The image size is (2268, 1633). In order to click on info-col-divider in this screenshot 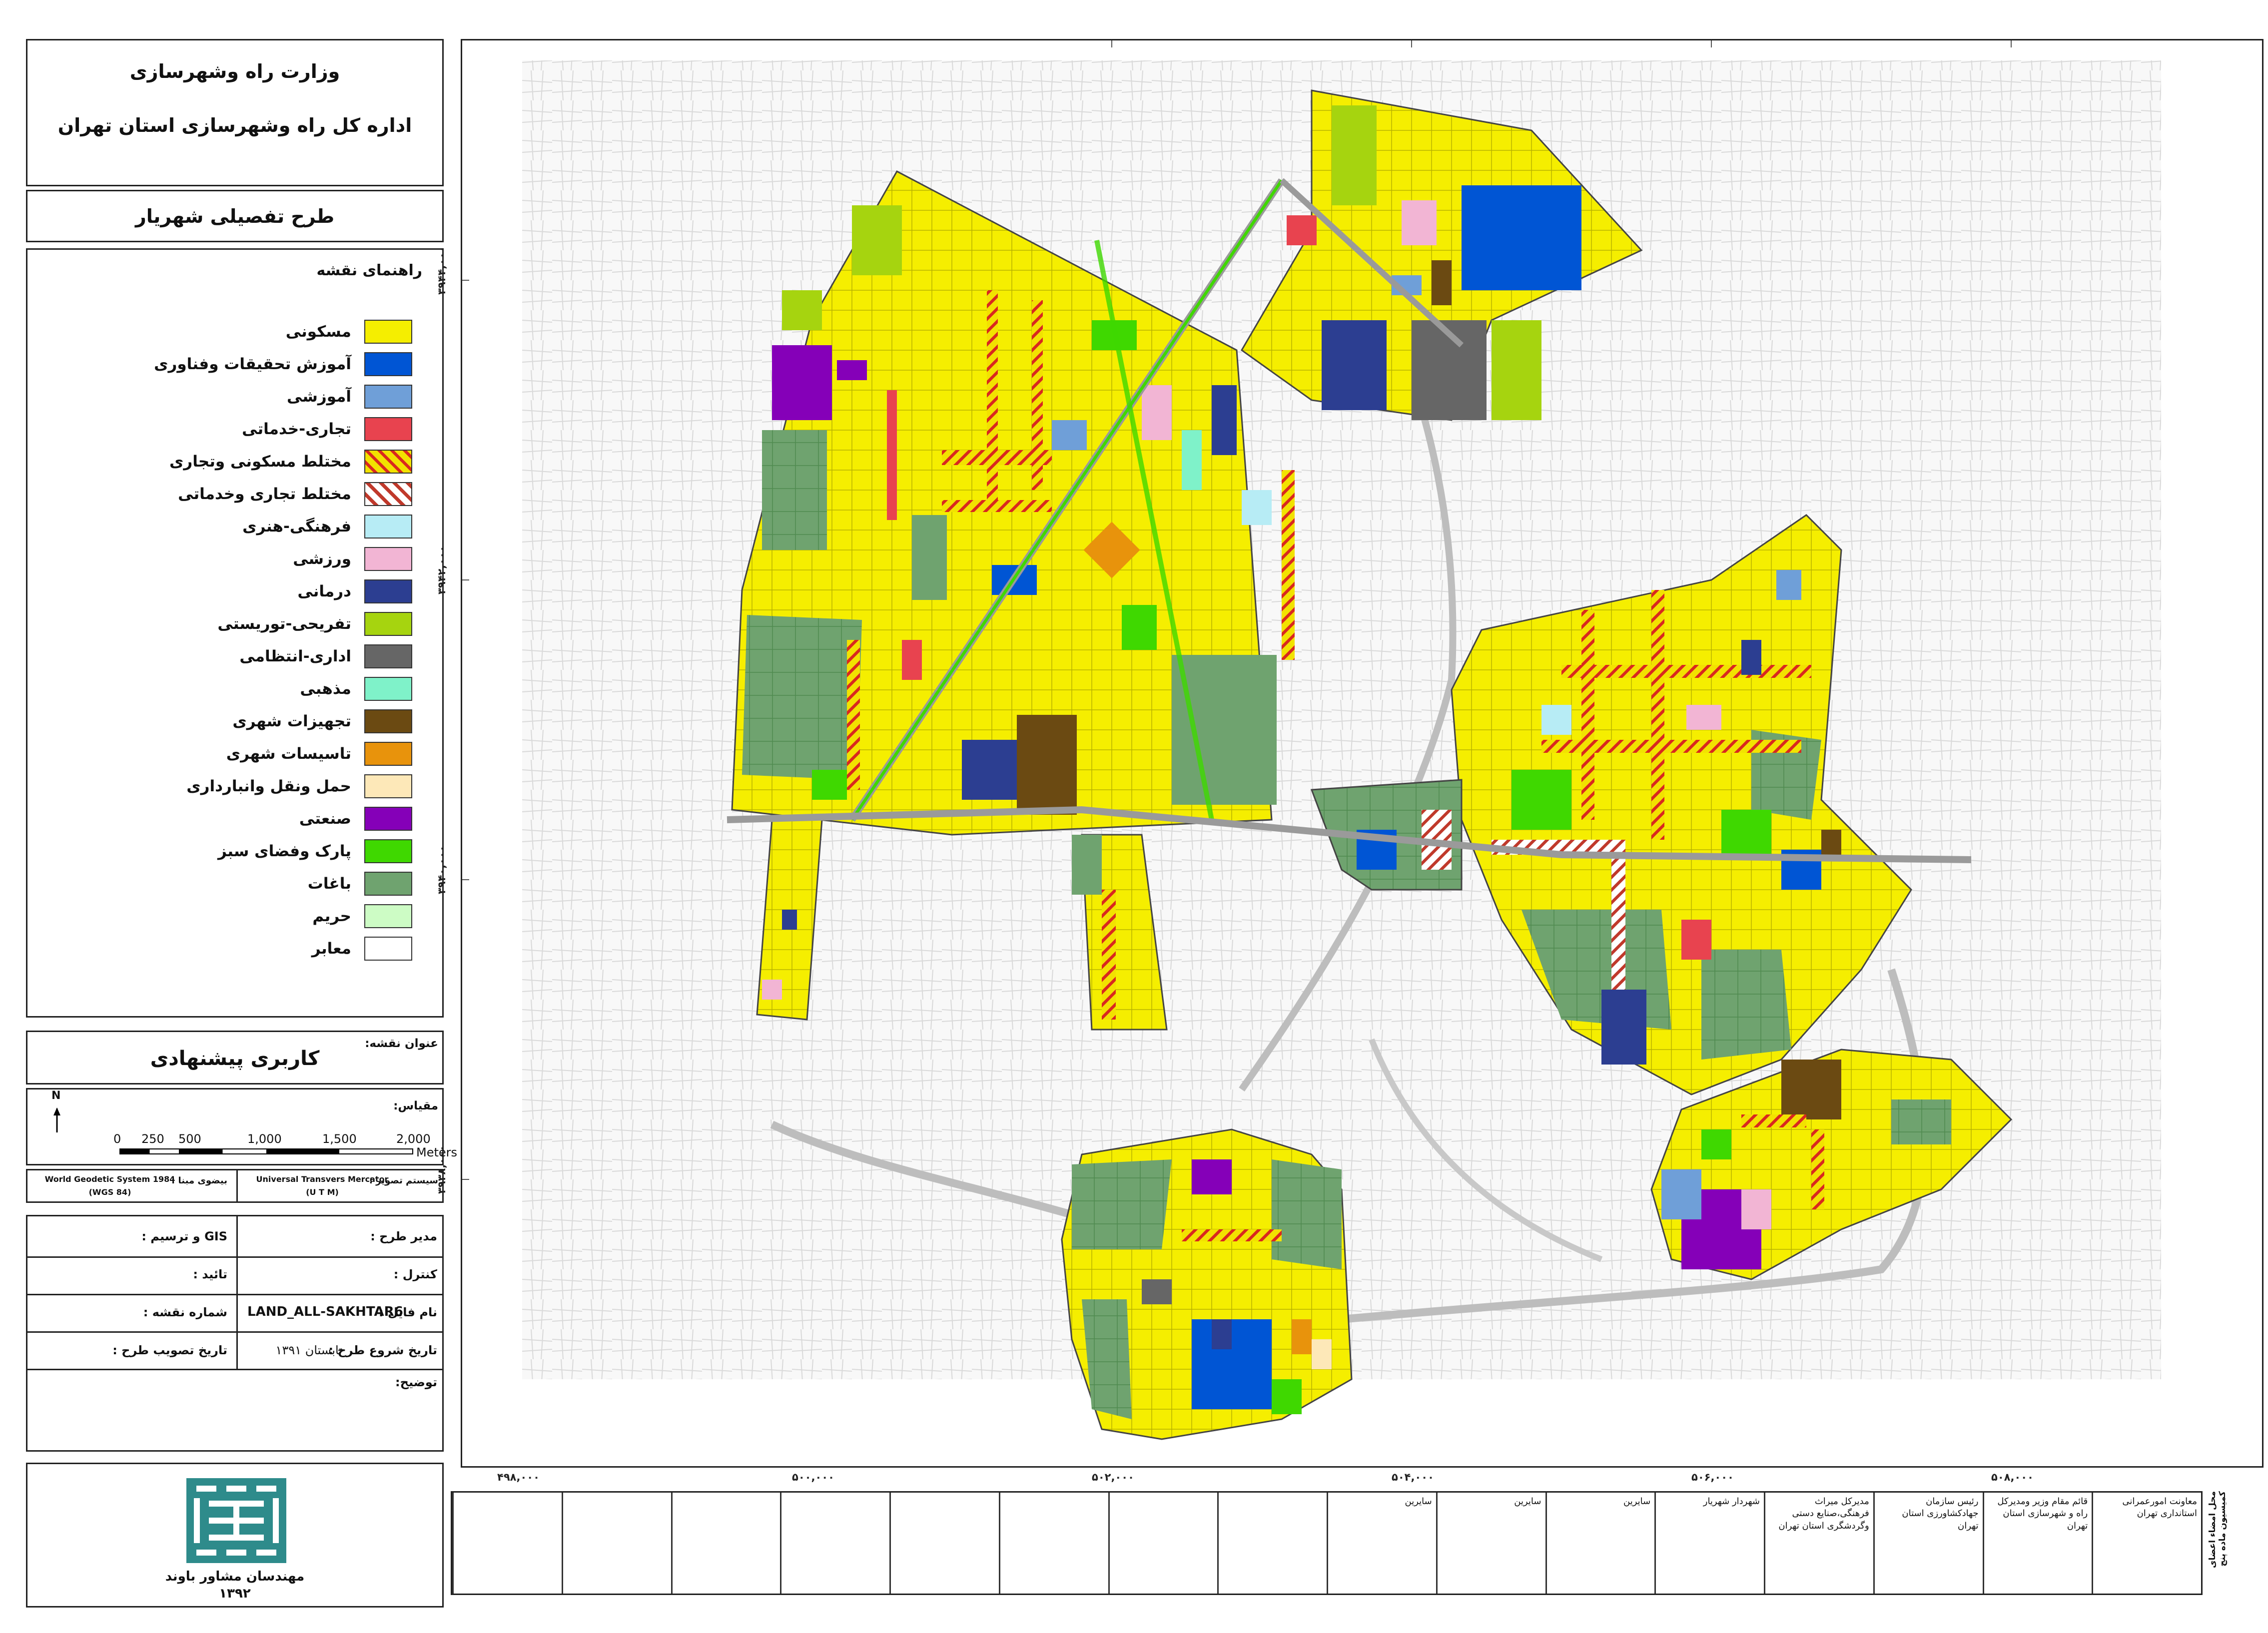, I will do `click(237, 1292)`.